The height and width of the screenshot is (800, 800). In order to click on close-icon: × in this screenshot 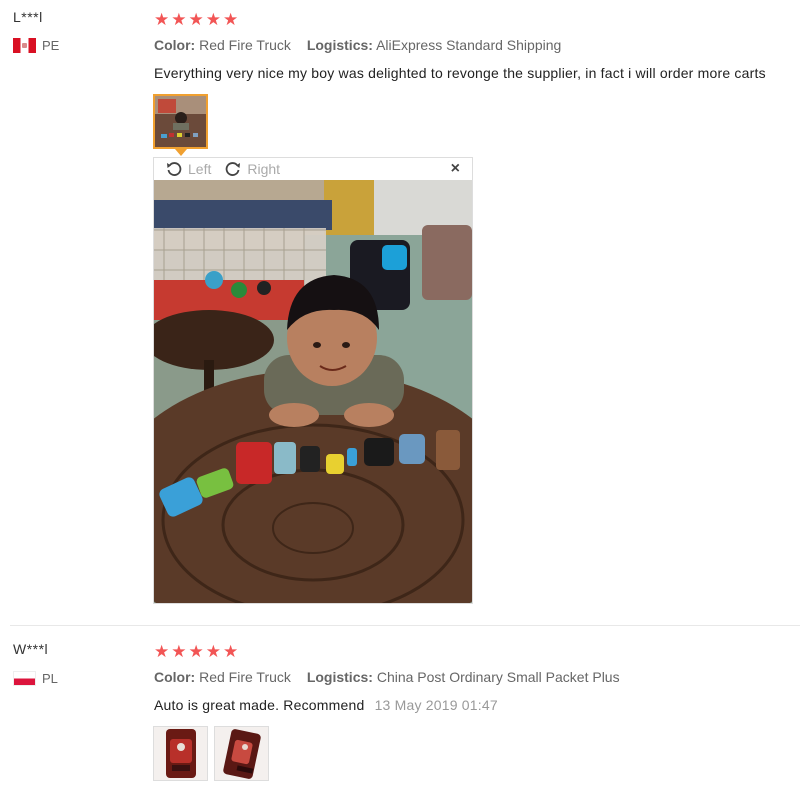, I will do `click(455, 169)`.